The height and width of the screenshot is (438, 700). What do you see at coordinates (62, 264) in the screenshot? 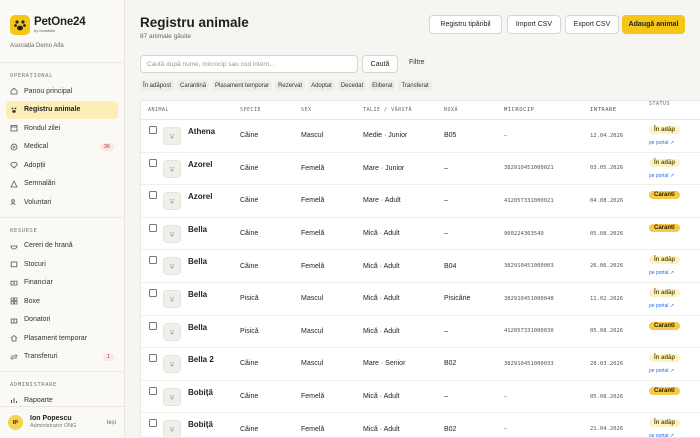
I see `sidebar-item-stocuri: Stocuri` at bounding box center [62, 264].